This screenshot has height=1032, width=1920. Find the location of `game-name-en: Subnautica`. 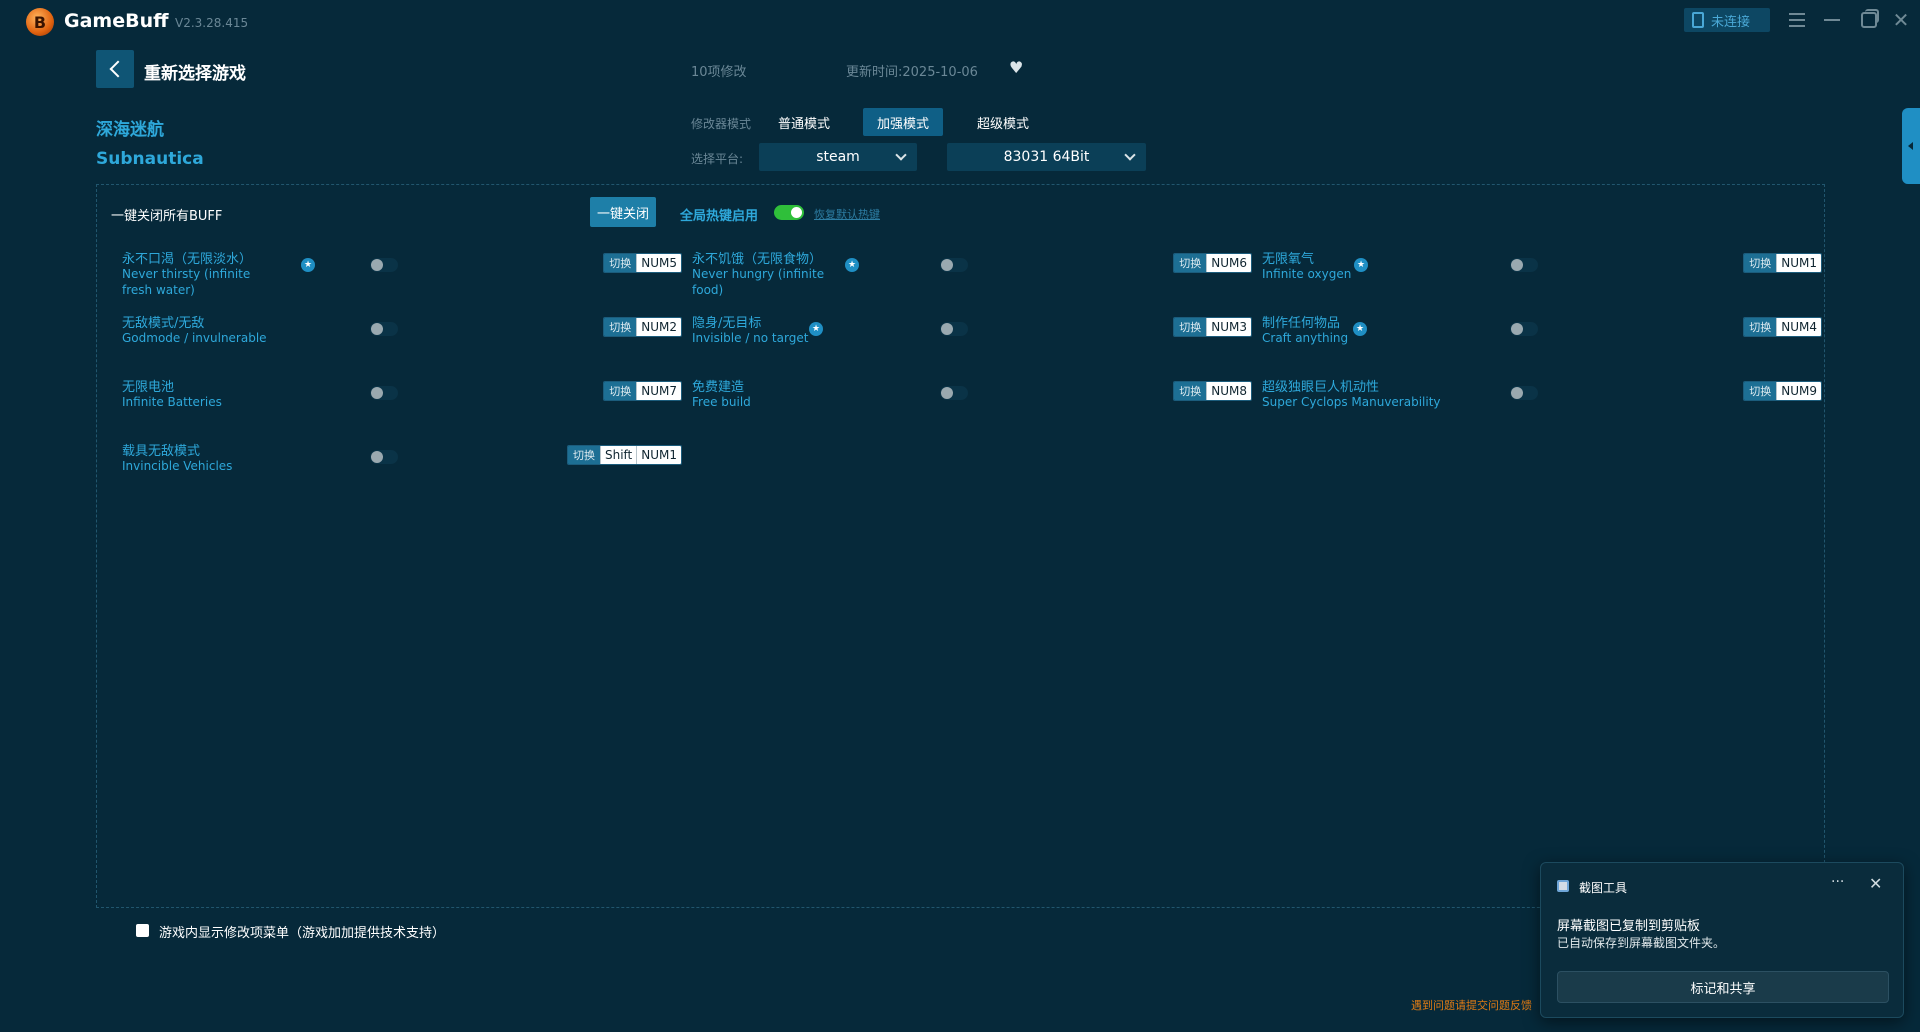

game-name-en: Subnautica is located at coordinates (150, 159).